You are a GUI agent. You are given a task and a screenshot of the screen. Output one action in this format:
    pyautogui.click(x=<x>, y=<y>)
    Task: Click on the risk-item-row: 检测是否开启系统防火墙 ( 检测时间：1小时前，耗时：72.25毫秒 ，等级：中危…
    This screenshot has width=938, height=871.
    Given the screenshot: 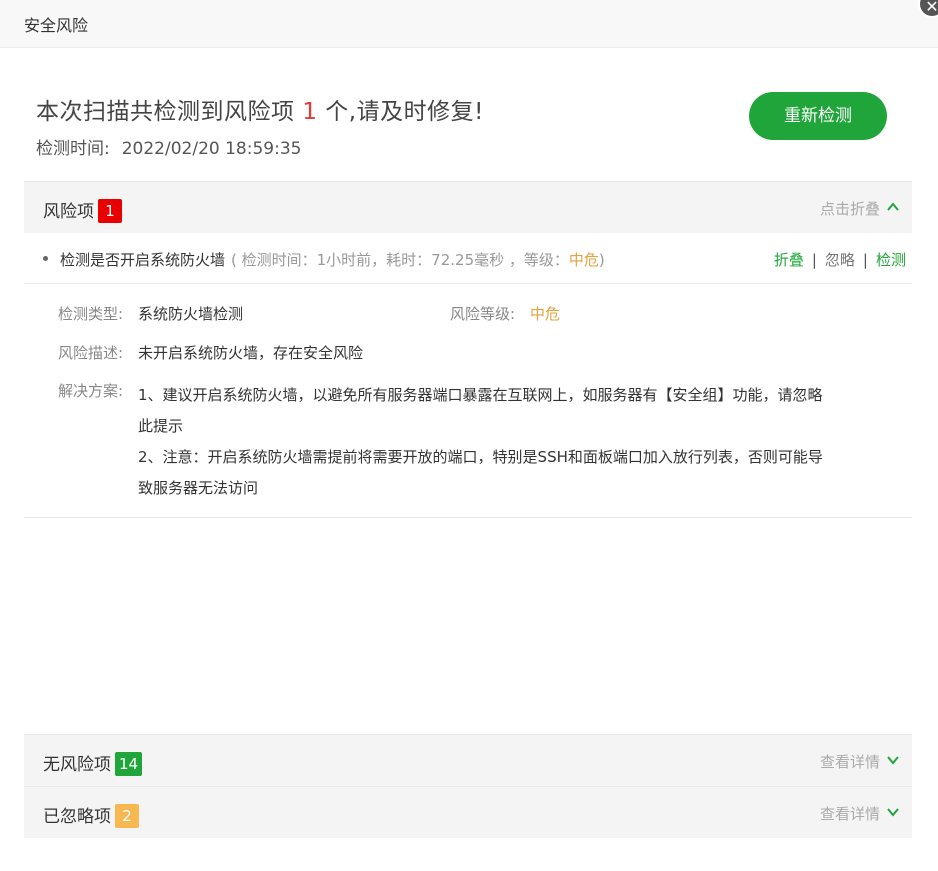 What is the action you would take?
    pyautogui.click(x=468, y=259)
    